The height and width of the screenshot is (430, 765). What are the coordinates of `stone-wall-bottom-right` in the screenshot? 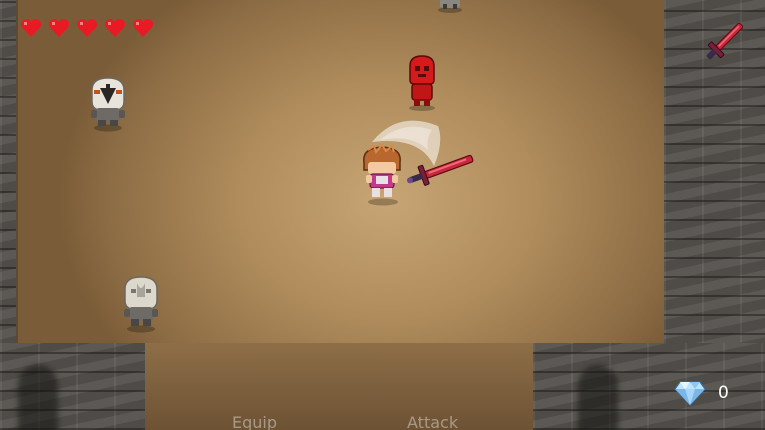 It's located at (649, 386).